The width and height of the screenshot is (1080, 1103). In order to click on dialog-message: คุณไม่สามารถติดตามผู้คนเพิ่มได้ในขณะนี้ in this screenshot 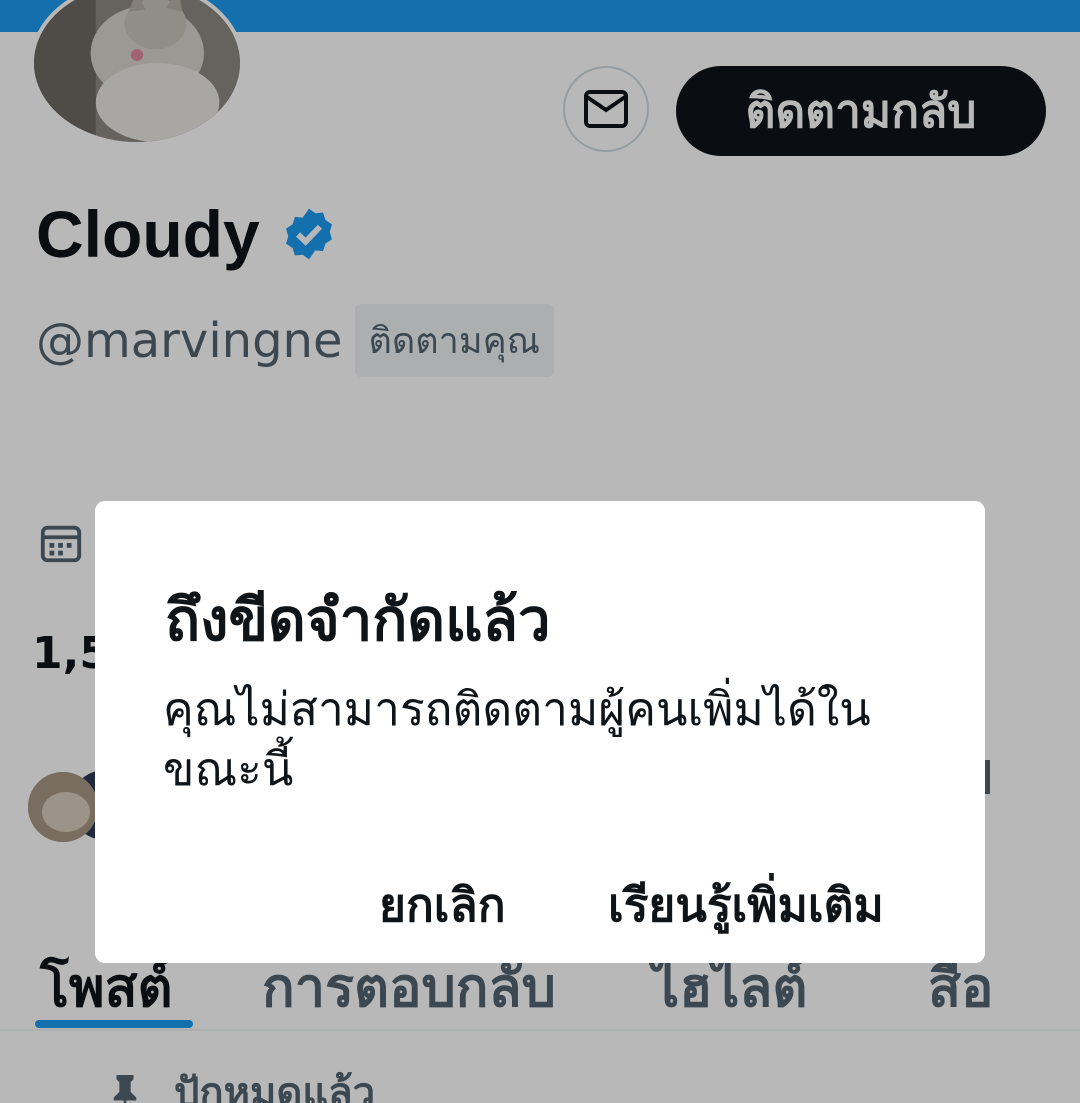, I will do `click(517, 739)`.